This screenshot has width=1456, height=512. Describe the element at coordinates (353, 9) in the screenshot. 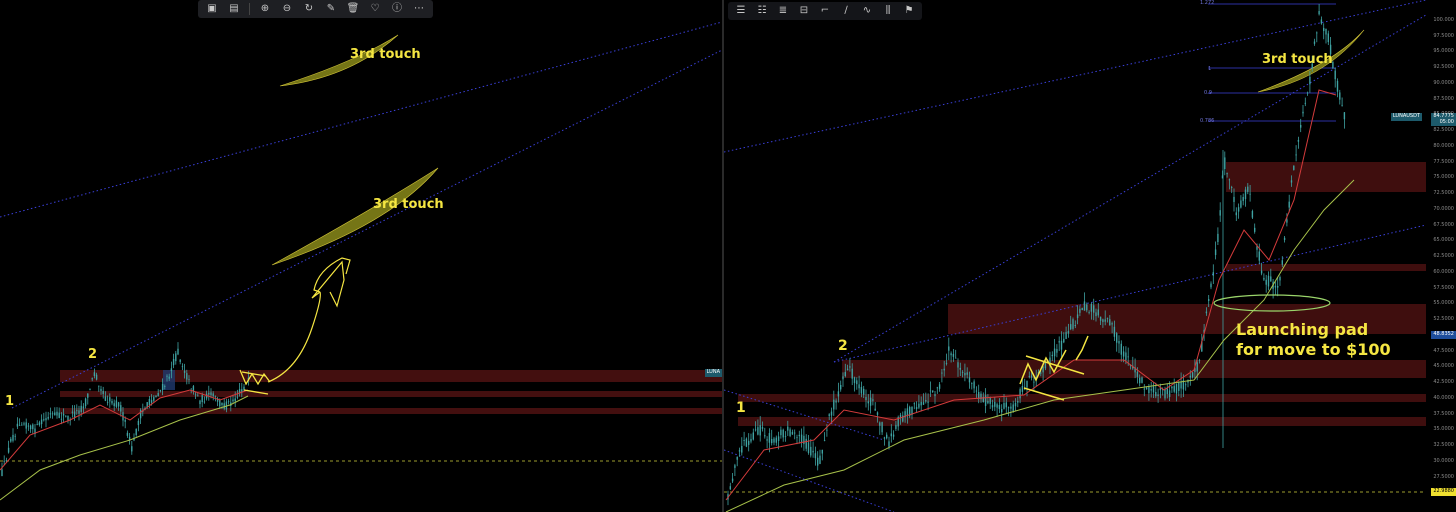

I see `delete-icon: 🗑` at that location.